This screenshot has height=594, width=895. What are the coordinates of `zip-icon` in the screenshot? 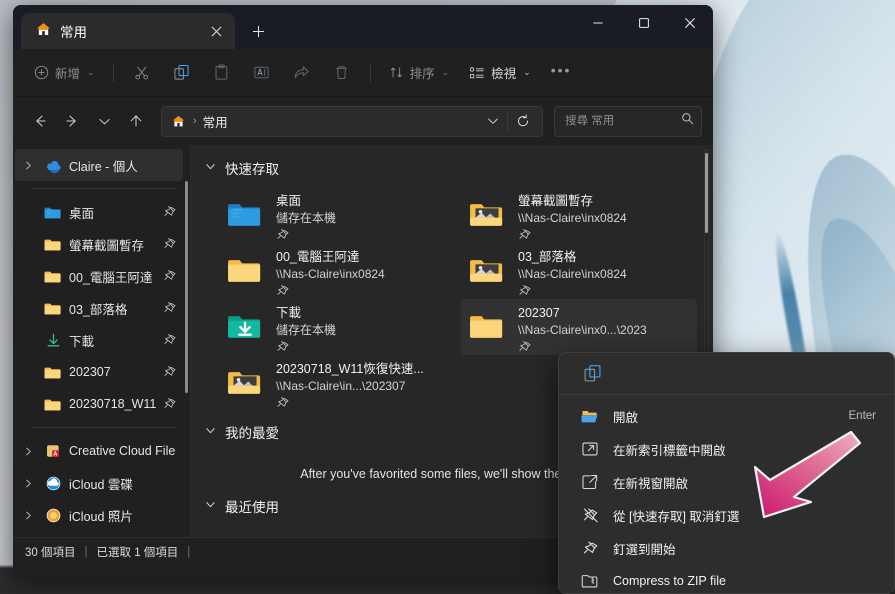 It's located at (590, 581).